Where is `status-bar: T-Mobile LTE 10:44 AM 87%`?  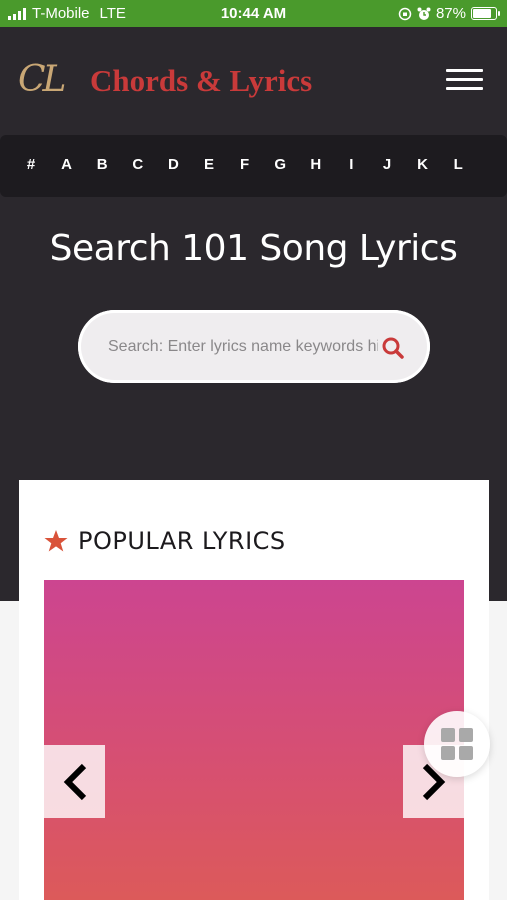 status-bar: T-Mobile LTE 10:44 AM 87% is located at coordinates (253, 13).